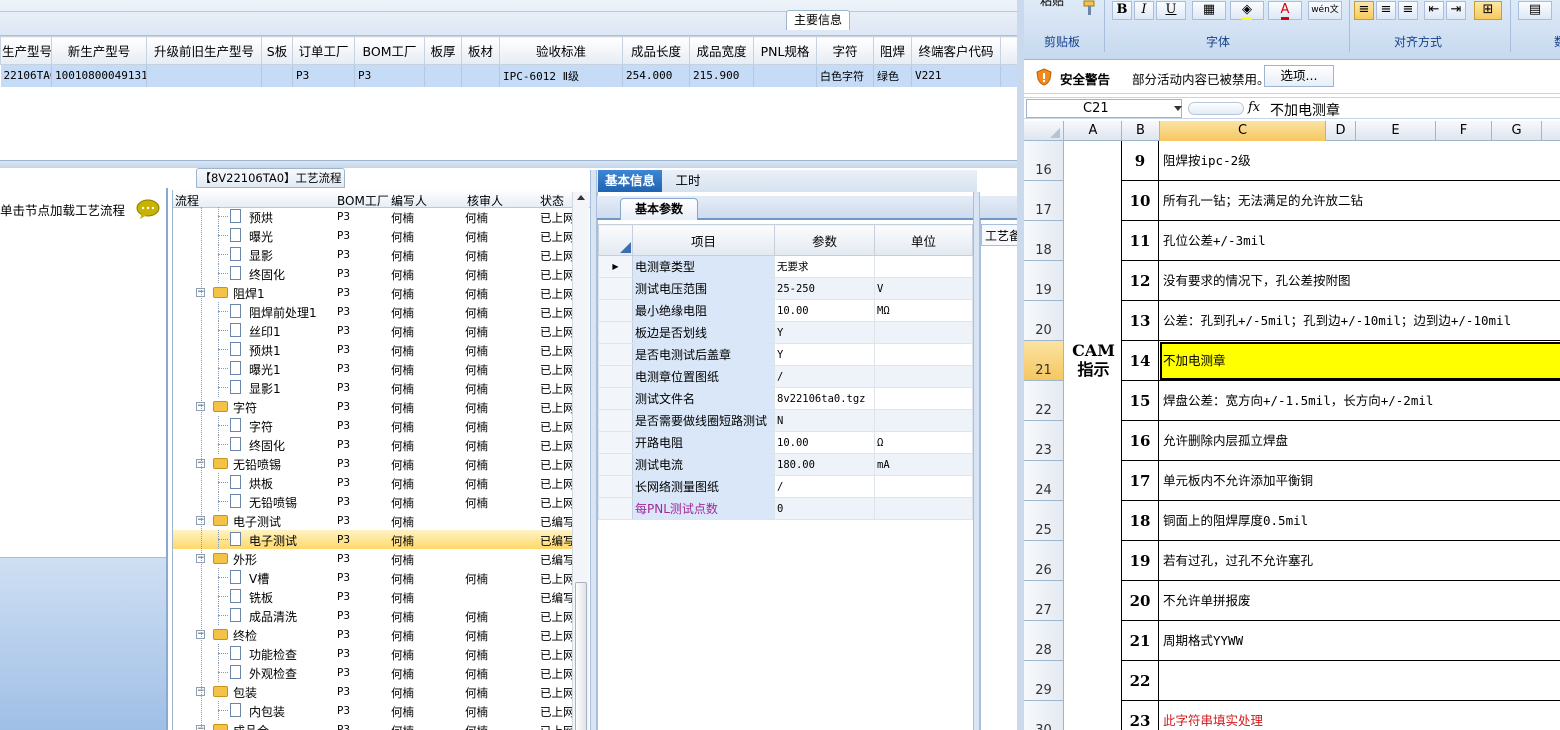  What do you see at coordinates (1044, 361) in the screenshot?
I see `row-header: 21` at bounding box center [1044, 361].